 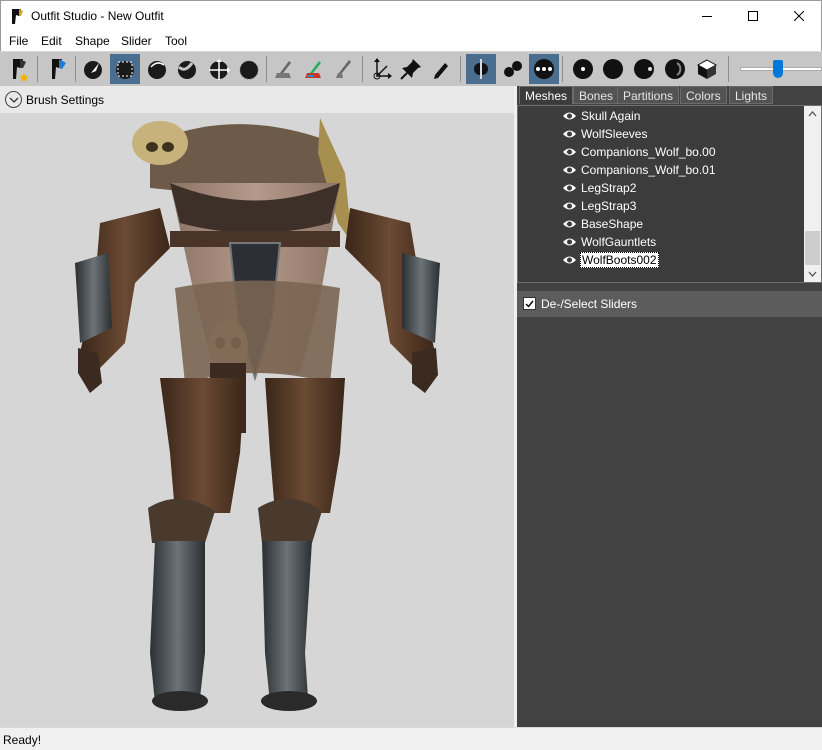 I want to click on mask-brush-icon, so click(x=125, y=70).